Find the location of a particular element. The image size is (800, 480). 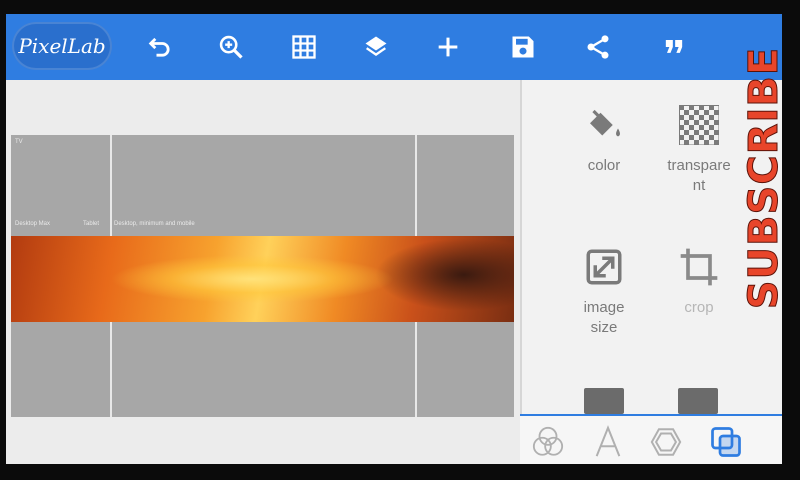

undo-button is located at coordinates (160, 47).